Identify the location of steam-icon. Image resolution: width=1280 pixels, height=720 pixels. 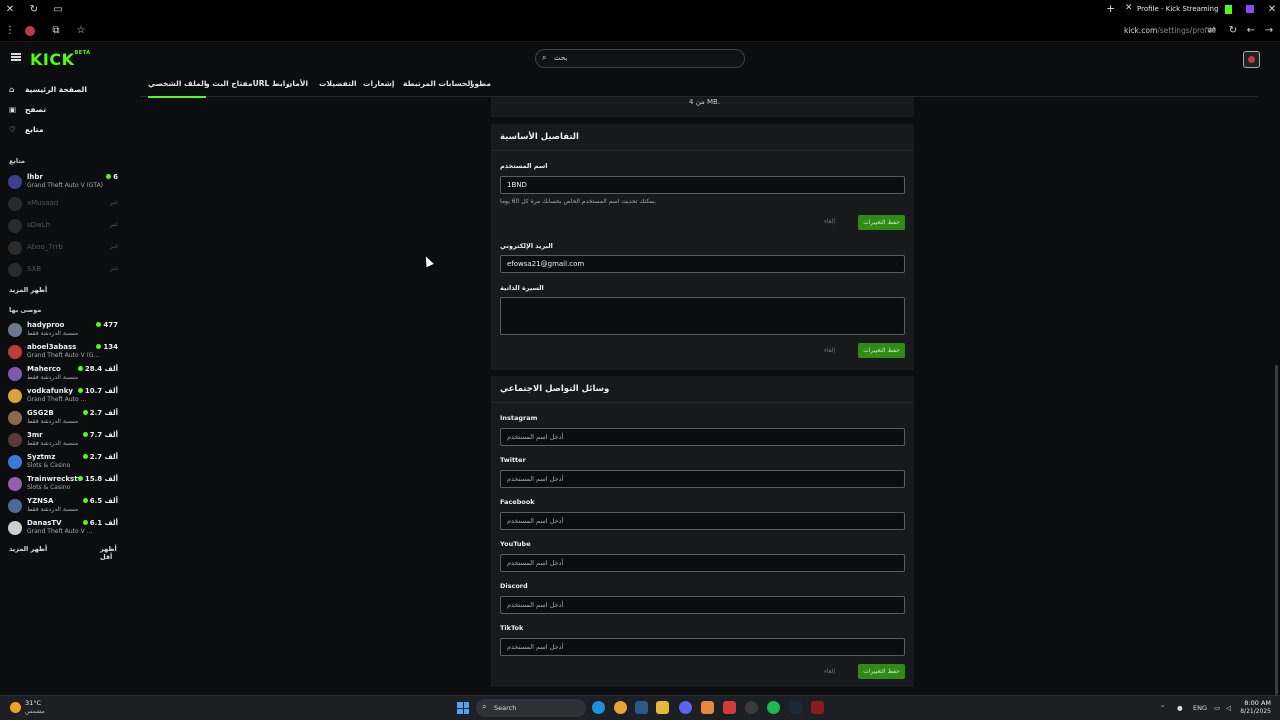
(641, 707).